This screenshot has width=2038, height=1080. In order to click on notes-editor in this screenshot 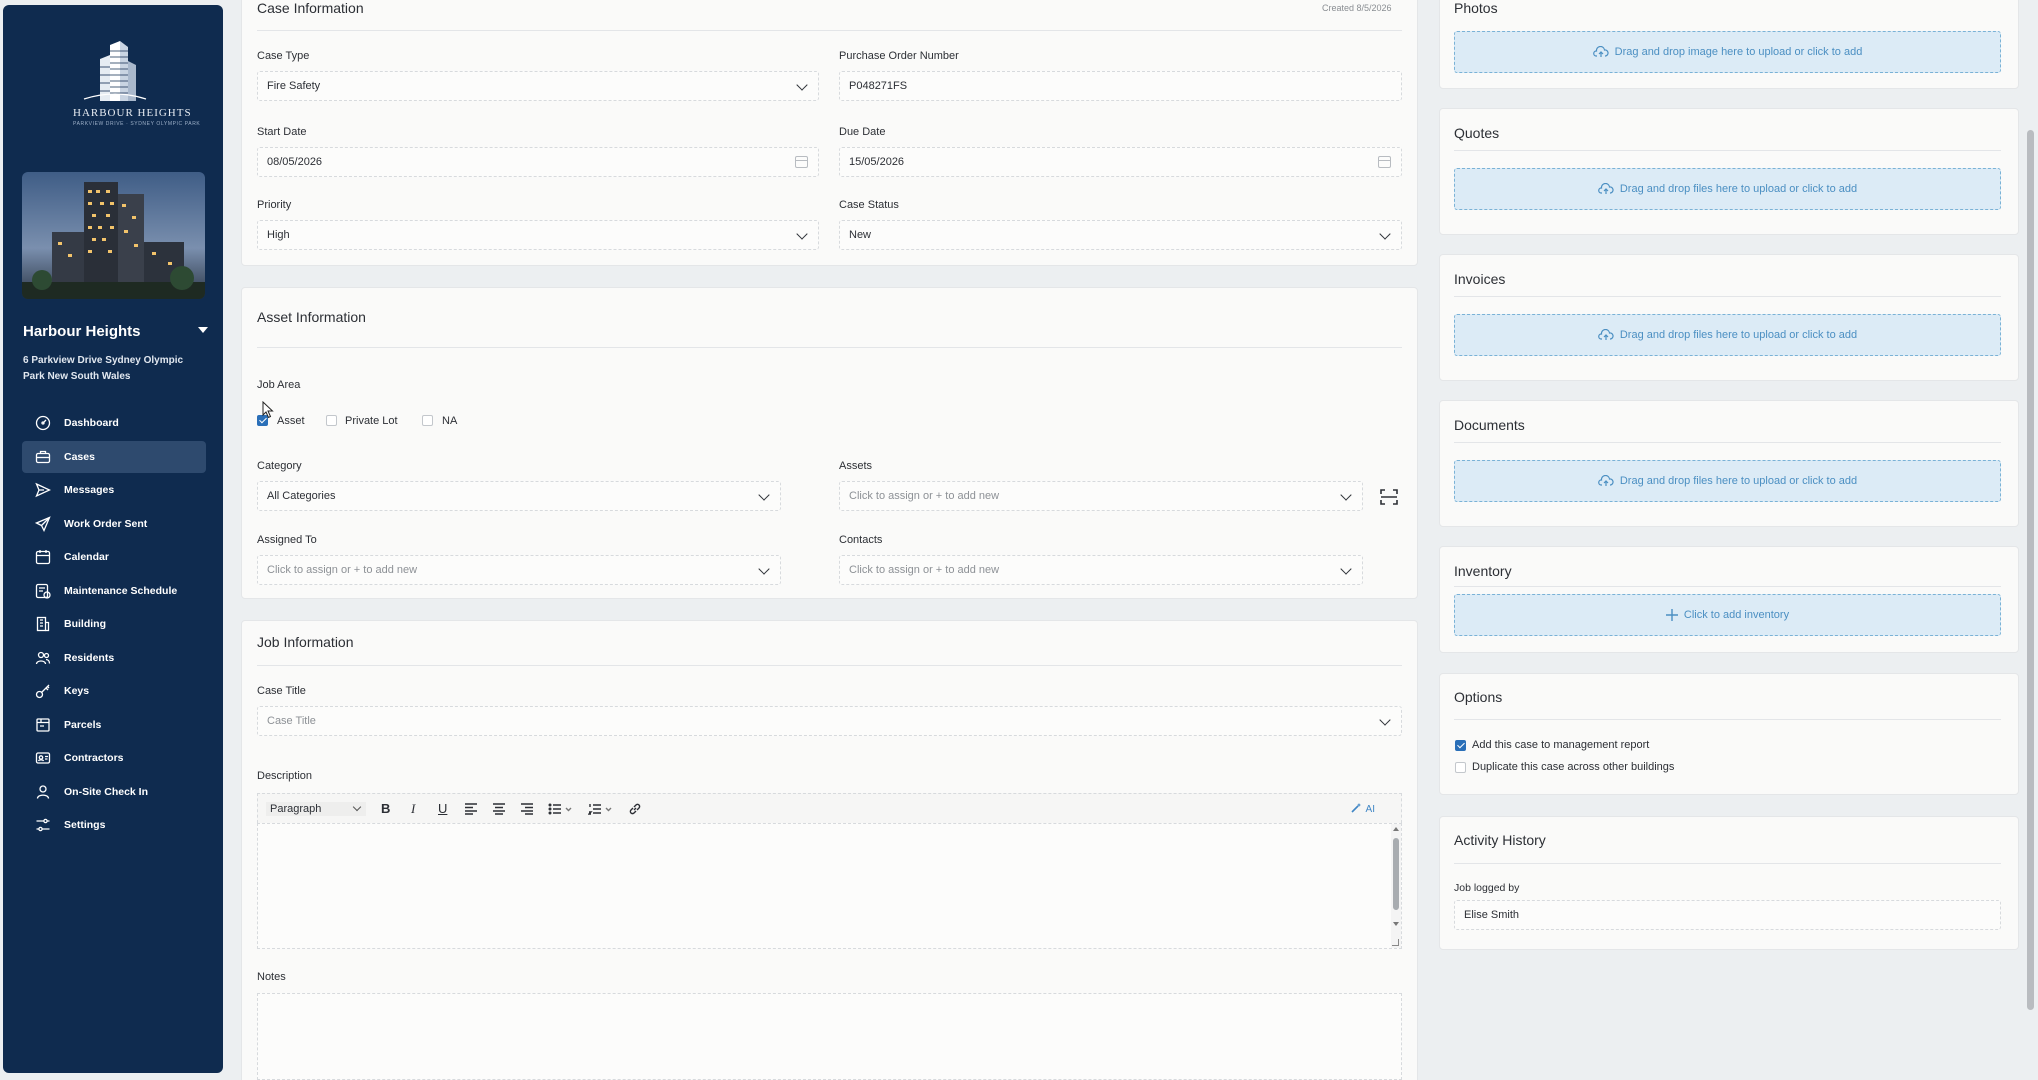, I will do `click(829, 1036)`.